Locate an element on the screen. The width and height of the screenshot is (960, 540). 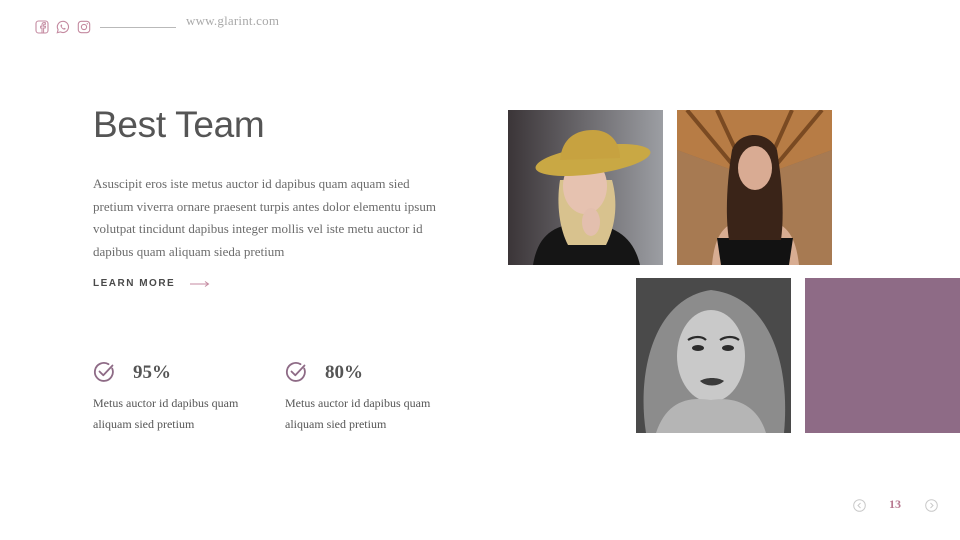
accent-color-block is located at coordinates (882, 355).